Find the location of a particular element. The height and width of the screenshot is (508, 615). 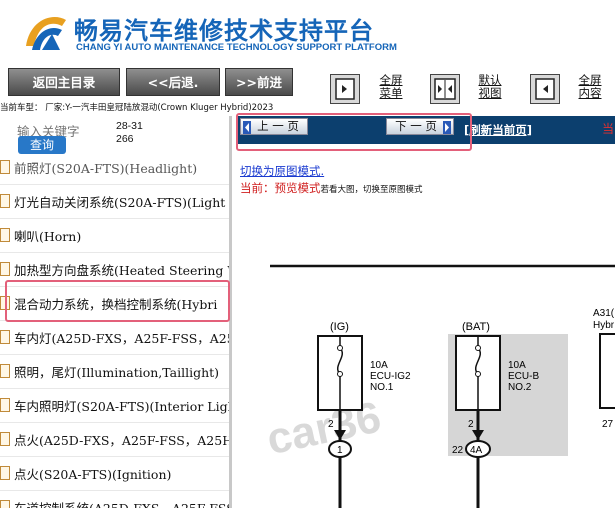

list-item: 照明，尾灯(Illumination,Taillight) is located at coordinates (114, 371).